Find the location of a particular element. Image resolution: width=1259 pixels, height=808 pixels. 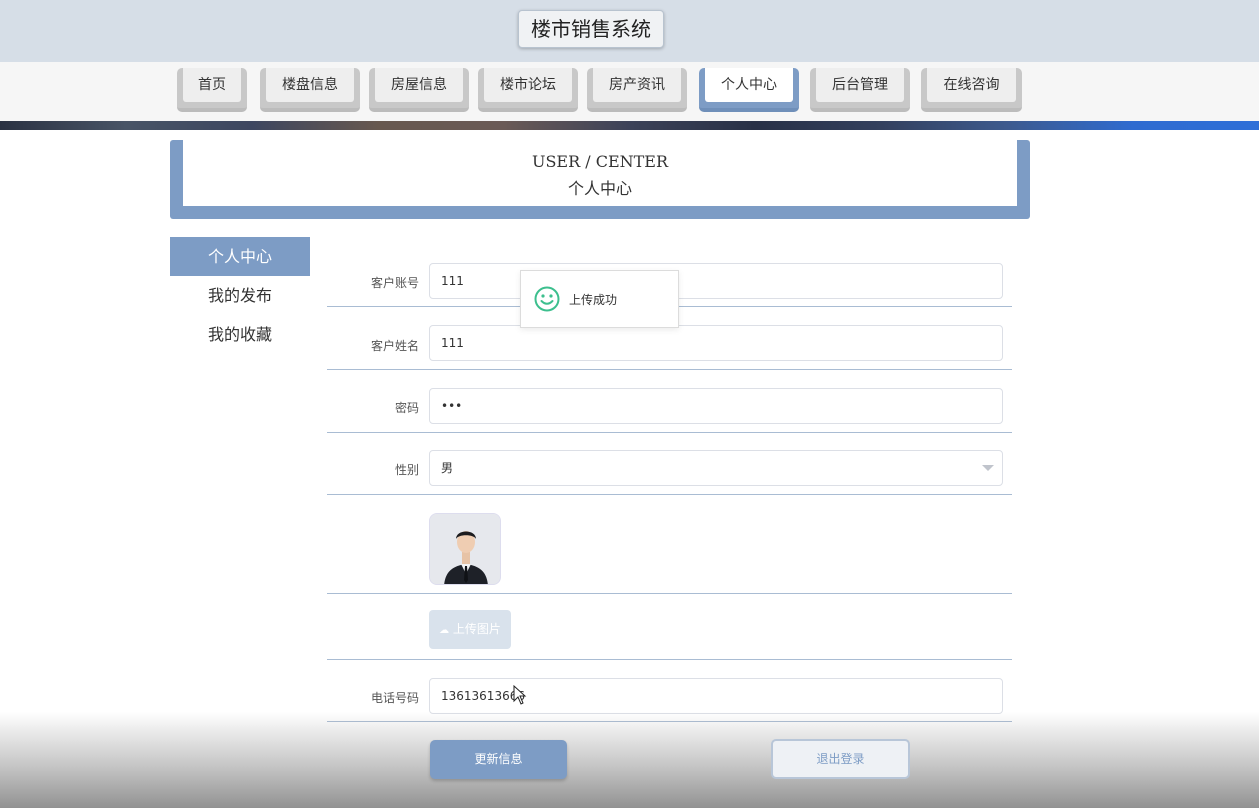

update-info-button: 更新信息 is located at coordinates (498, 759).